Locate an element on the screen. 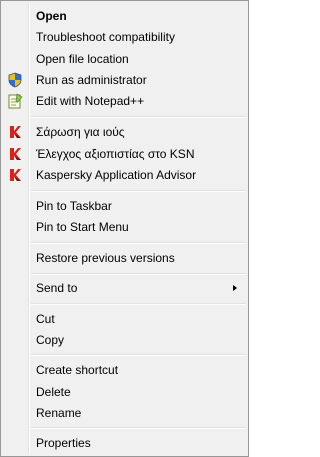  menu-item-label: Restore previous versions is located at coordinates (105, 258).